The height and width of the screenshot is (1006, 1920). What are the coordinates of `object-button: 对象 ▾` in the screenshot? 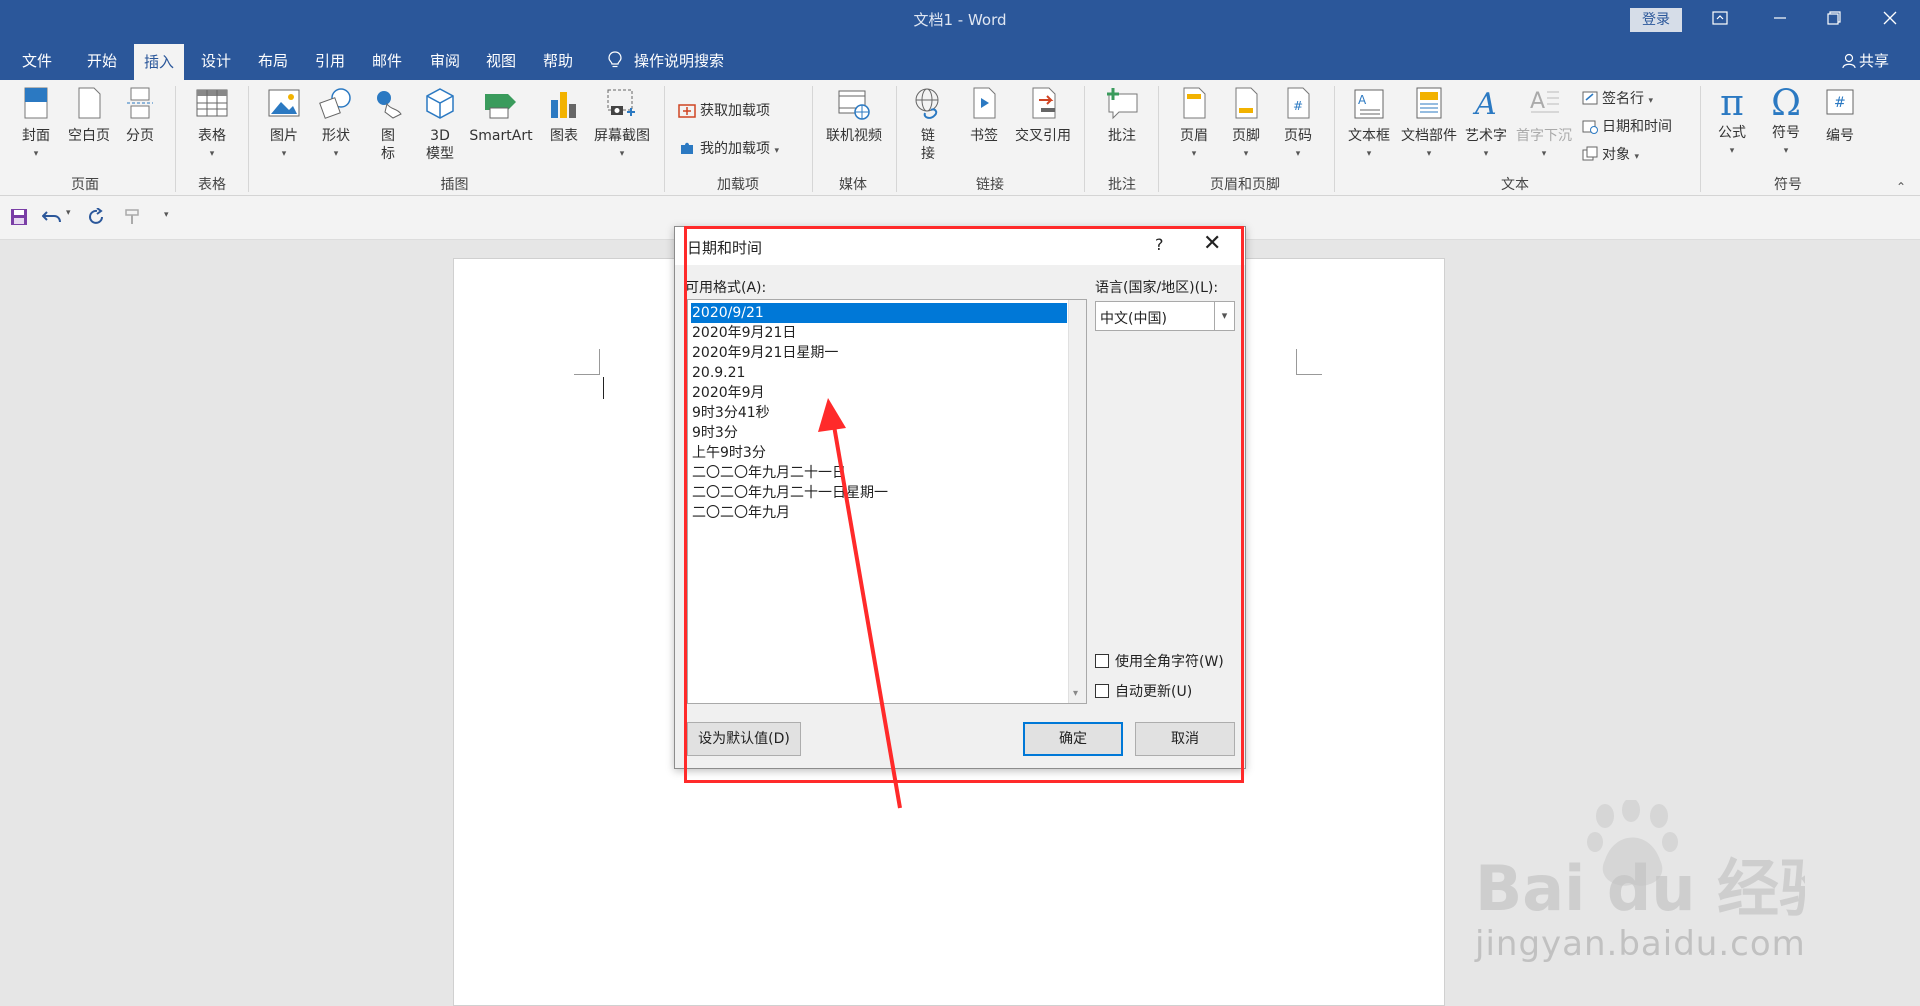 It's located at (1610, 154).